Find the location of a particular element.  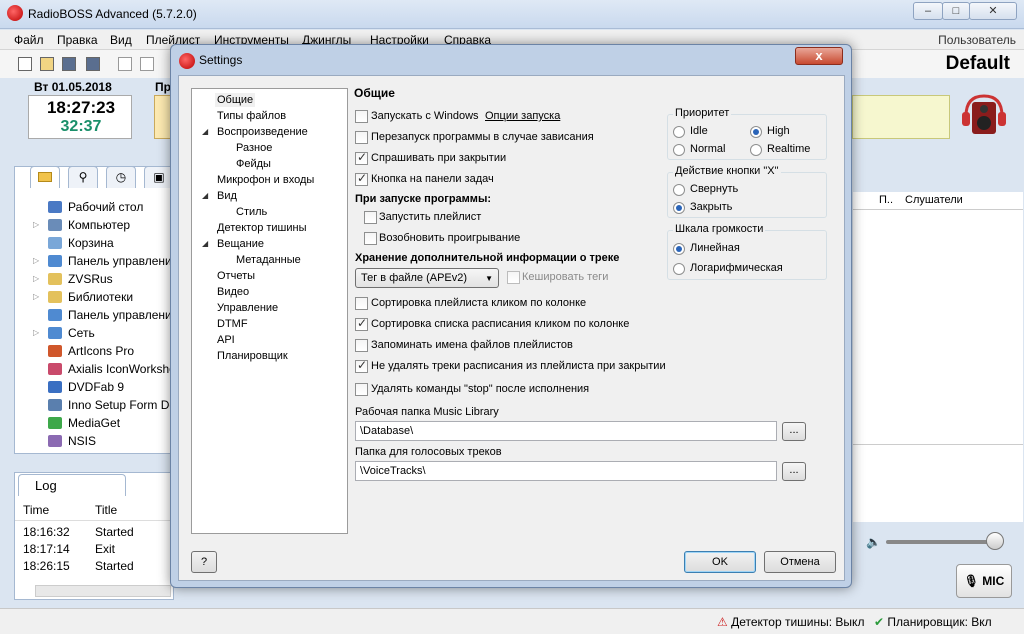

user-menu: Пользователь is located at coordinates (977, 40).